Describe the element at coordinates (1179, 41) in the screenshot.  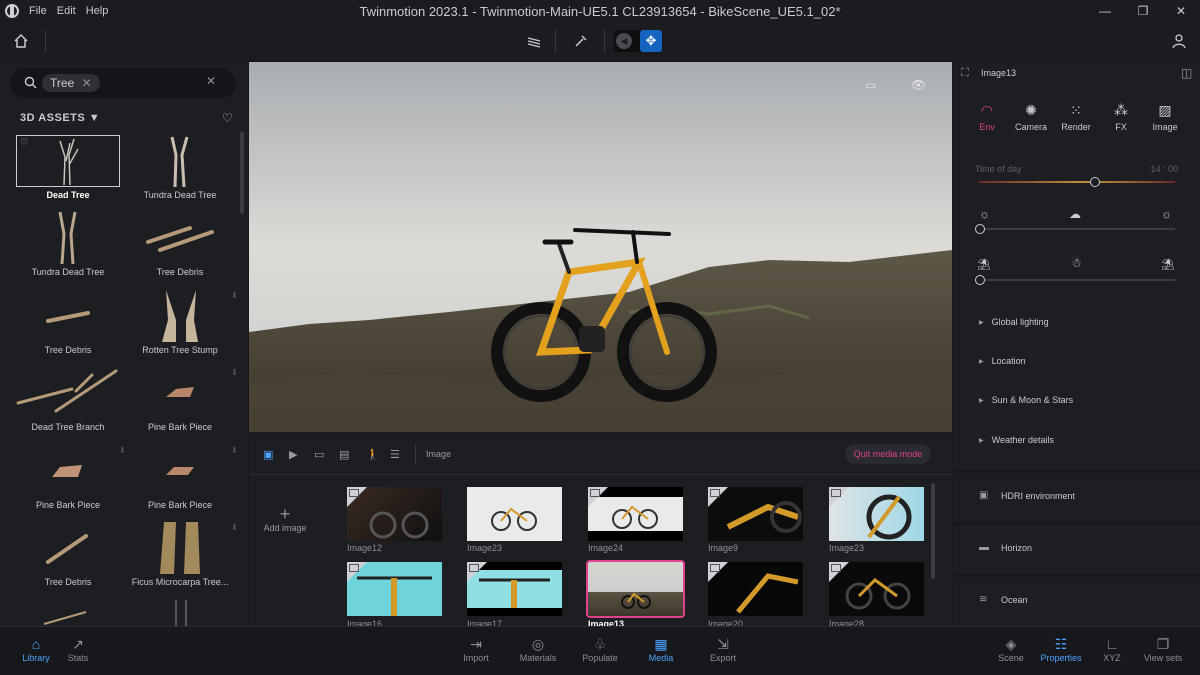
I see `user-button` at that location.